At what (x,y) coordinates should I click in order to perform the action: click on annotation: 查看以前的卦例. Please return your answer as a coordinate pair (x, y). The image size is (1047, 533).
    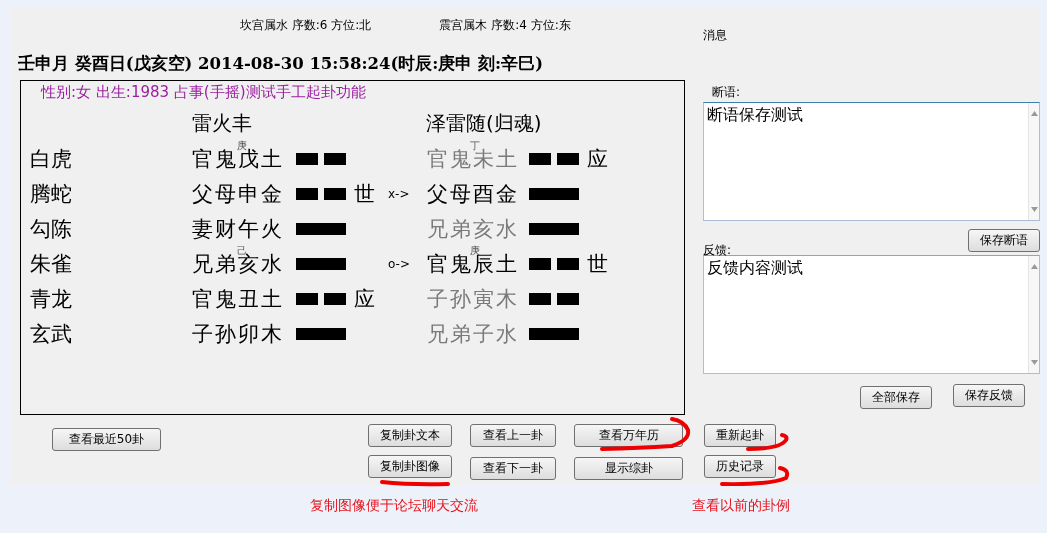
    Looking at the image, I should click on (741, 505).